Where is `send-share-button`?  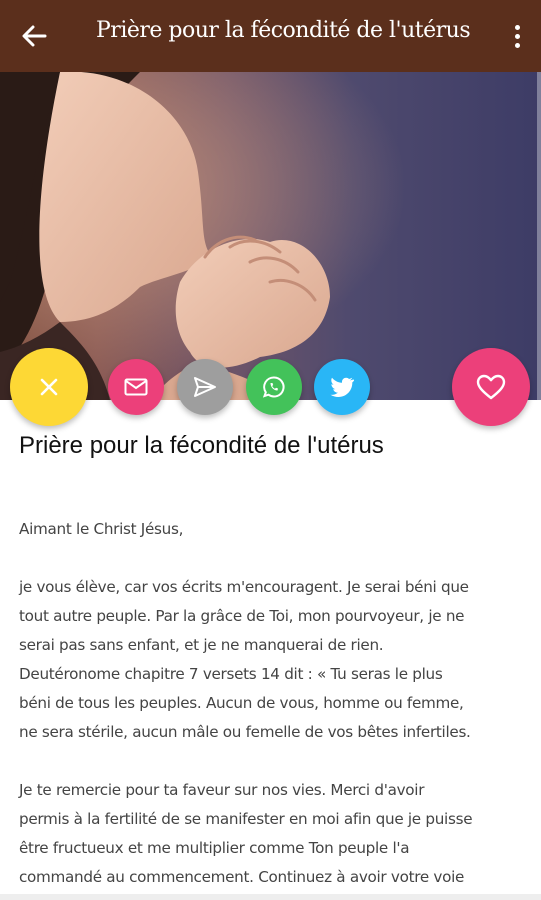 send-share-button is located at coordinates (205, 387).